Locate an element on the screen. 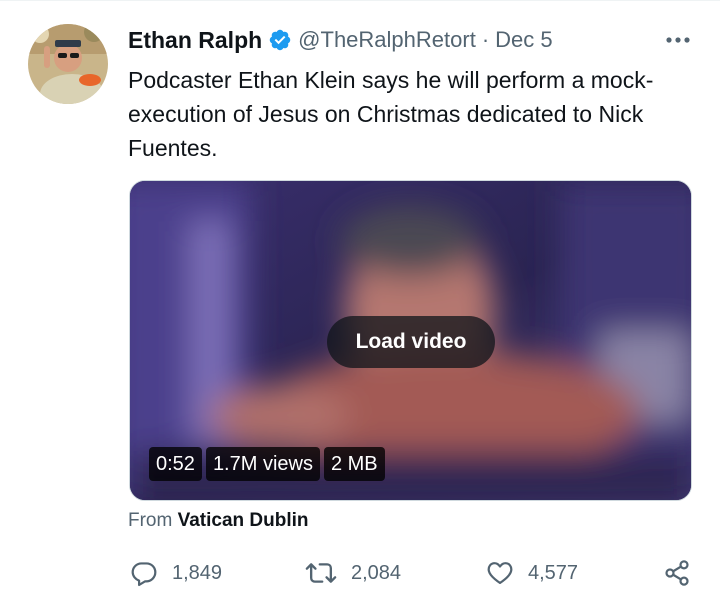 The image size is (720, 606). retweet-icon is located at coordinates (321, 573).